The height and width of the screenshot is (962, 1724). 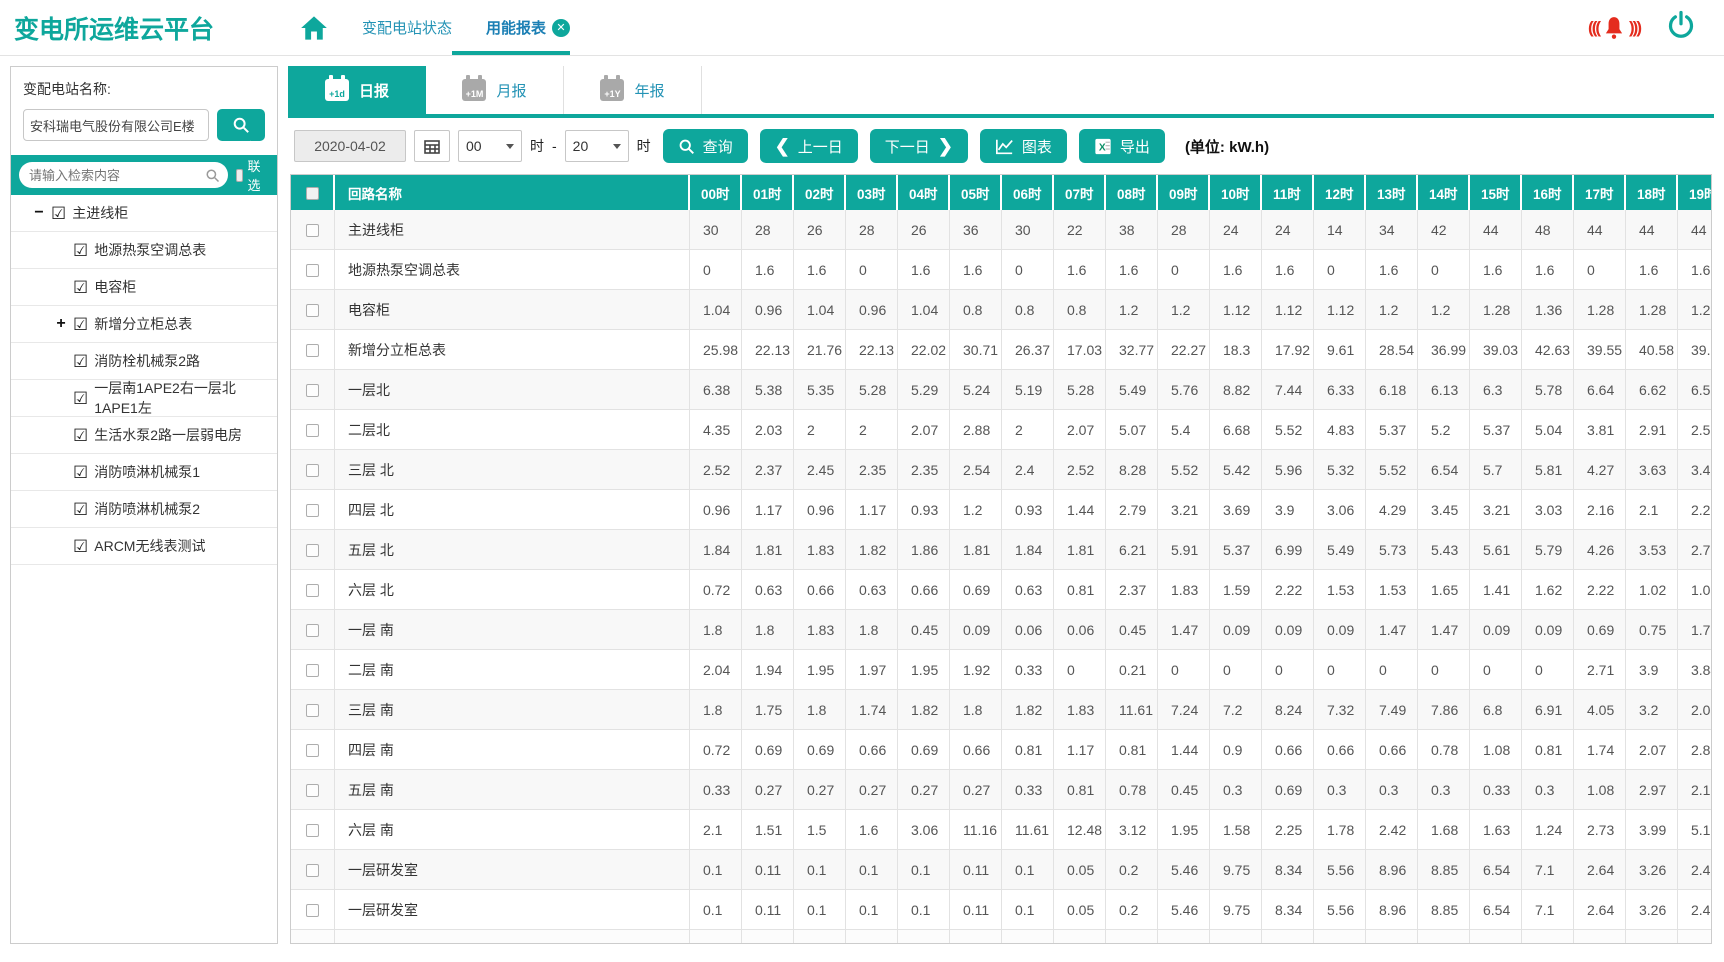 What do you see at coordinates (1615, 28) in the screenshot?
I see `alarm-bell-icon: ((()))` at bounding box center [1615, 28].